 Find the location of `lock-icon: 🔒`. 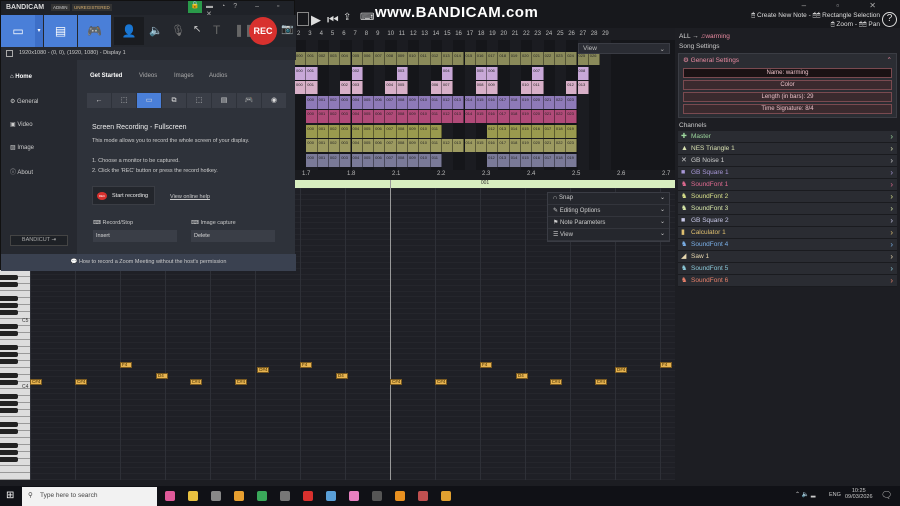

lock-icon: 🔒 is located at coordinates (195, 7).